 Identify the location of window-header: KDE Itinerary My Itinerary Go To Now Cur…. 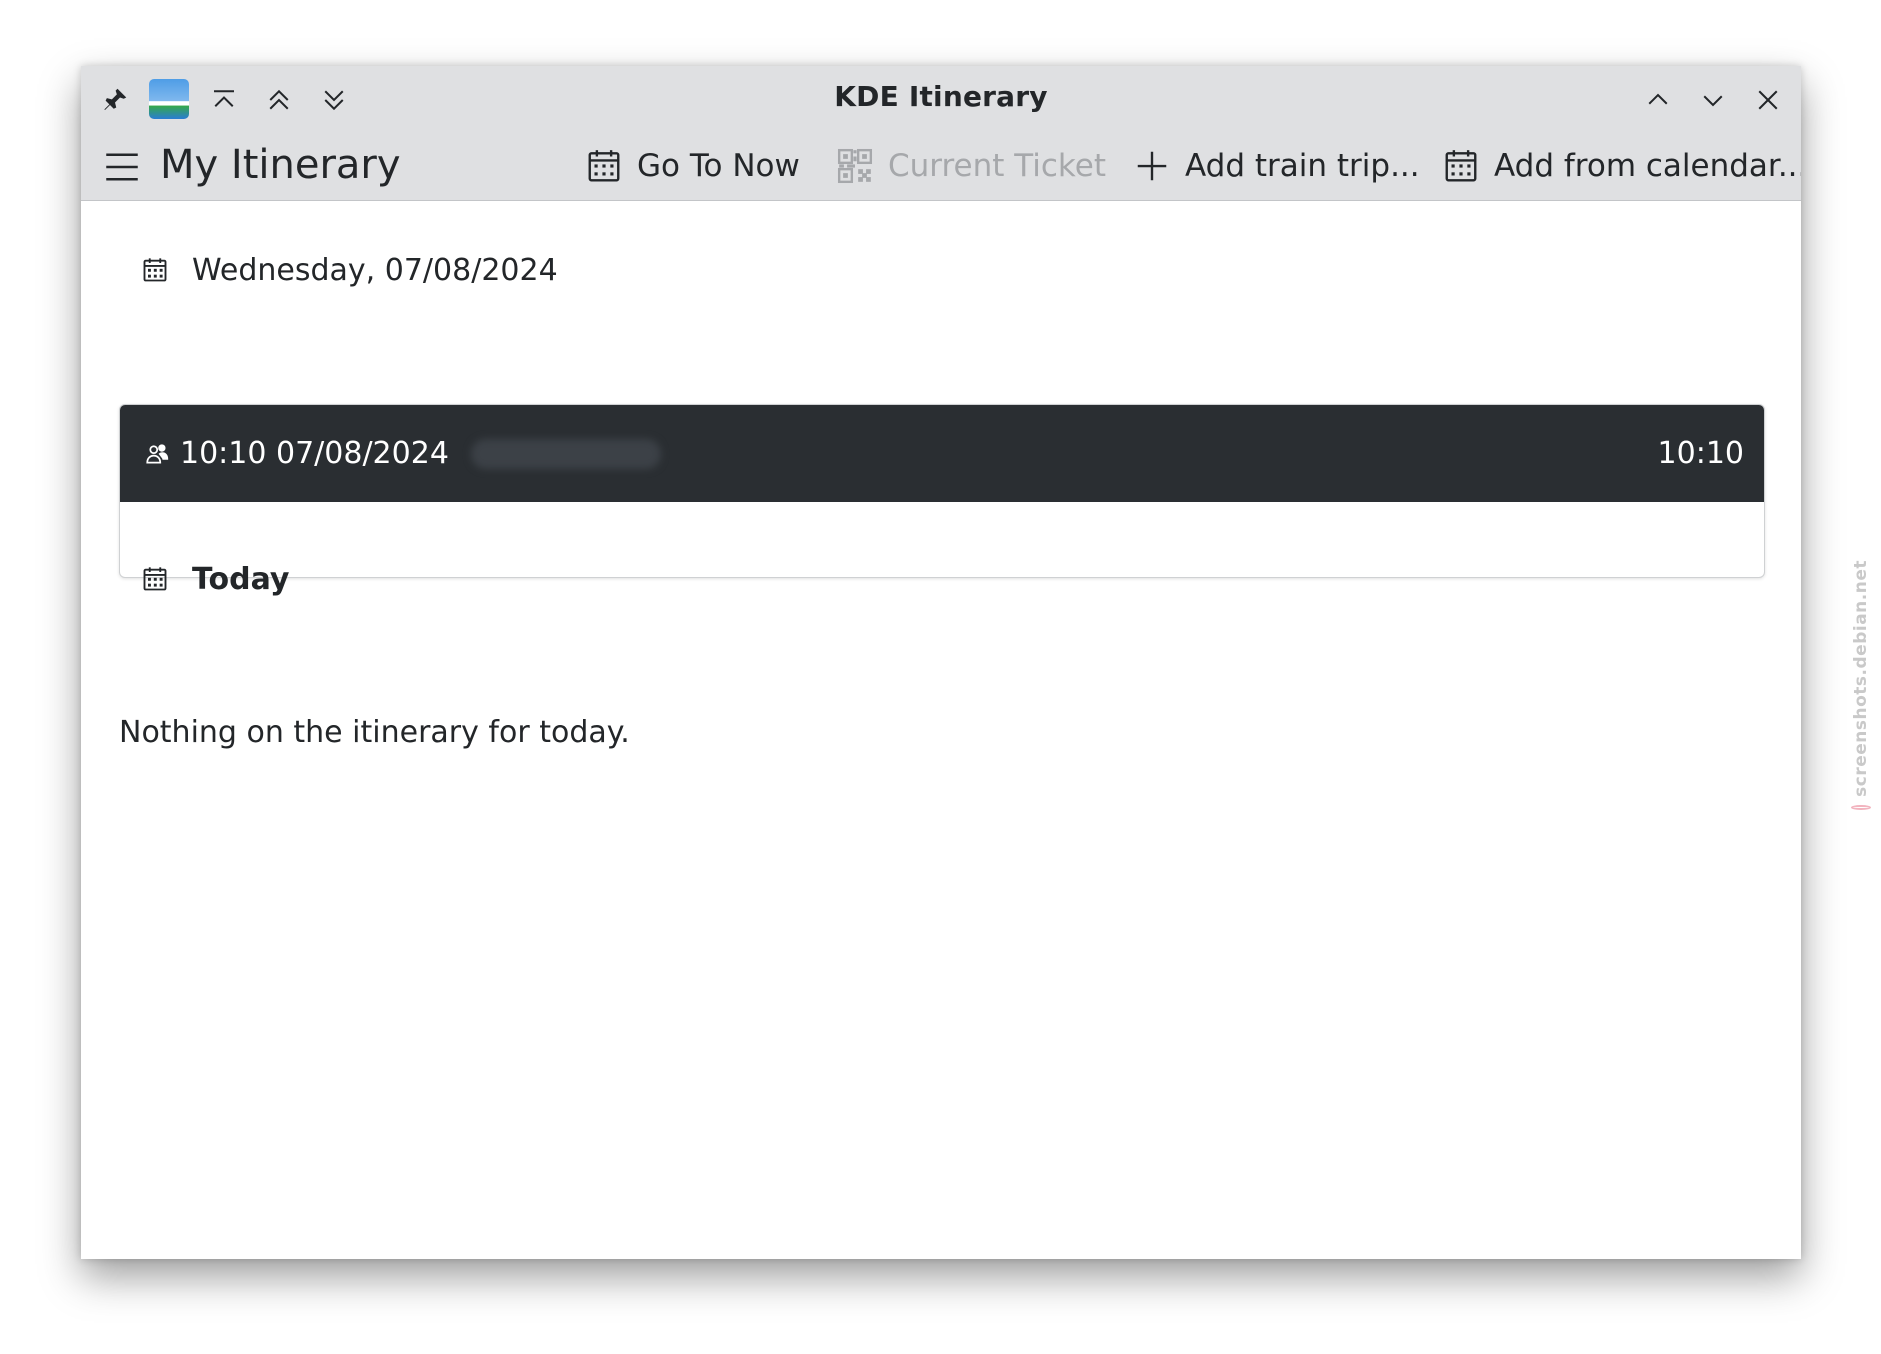
(941, 133).